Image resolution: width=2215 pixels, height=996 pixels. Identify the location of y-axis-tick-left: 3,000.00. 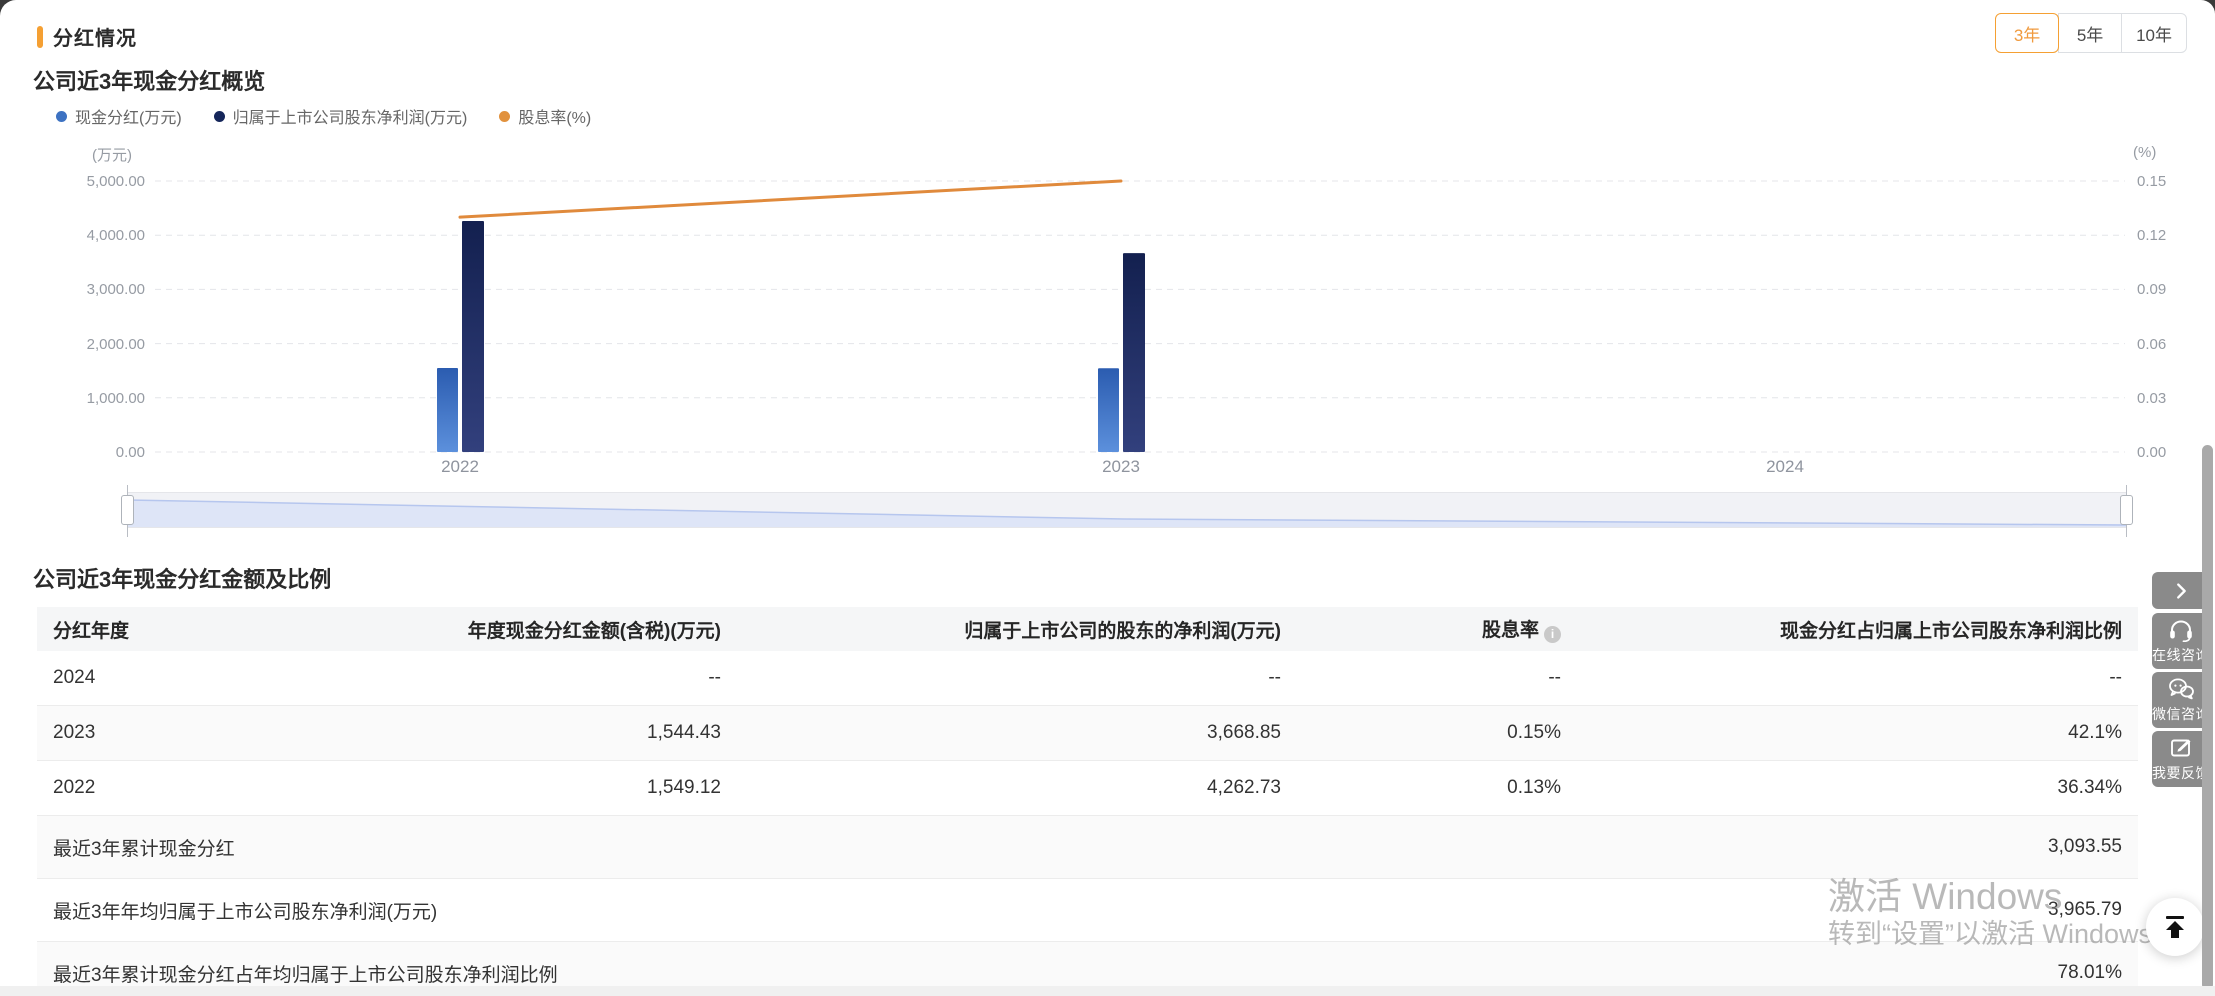
(115, 290).